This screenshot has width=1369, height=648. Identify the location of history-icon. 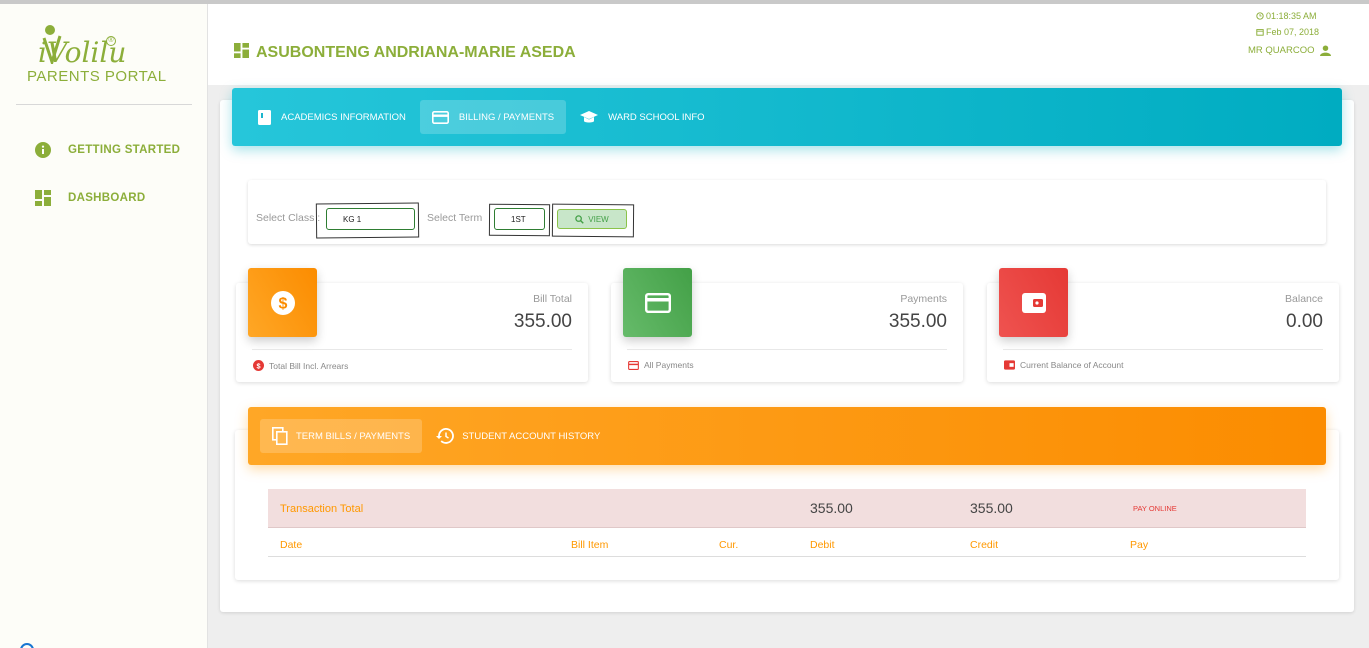
(445, 436).